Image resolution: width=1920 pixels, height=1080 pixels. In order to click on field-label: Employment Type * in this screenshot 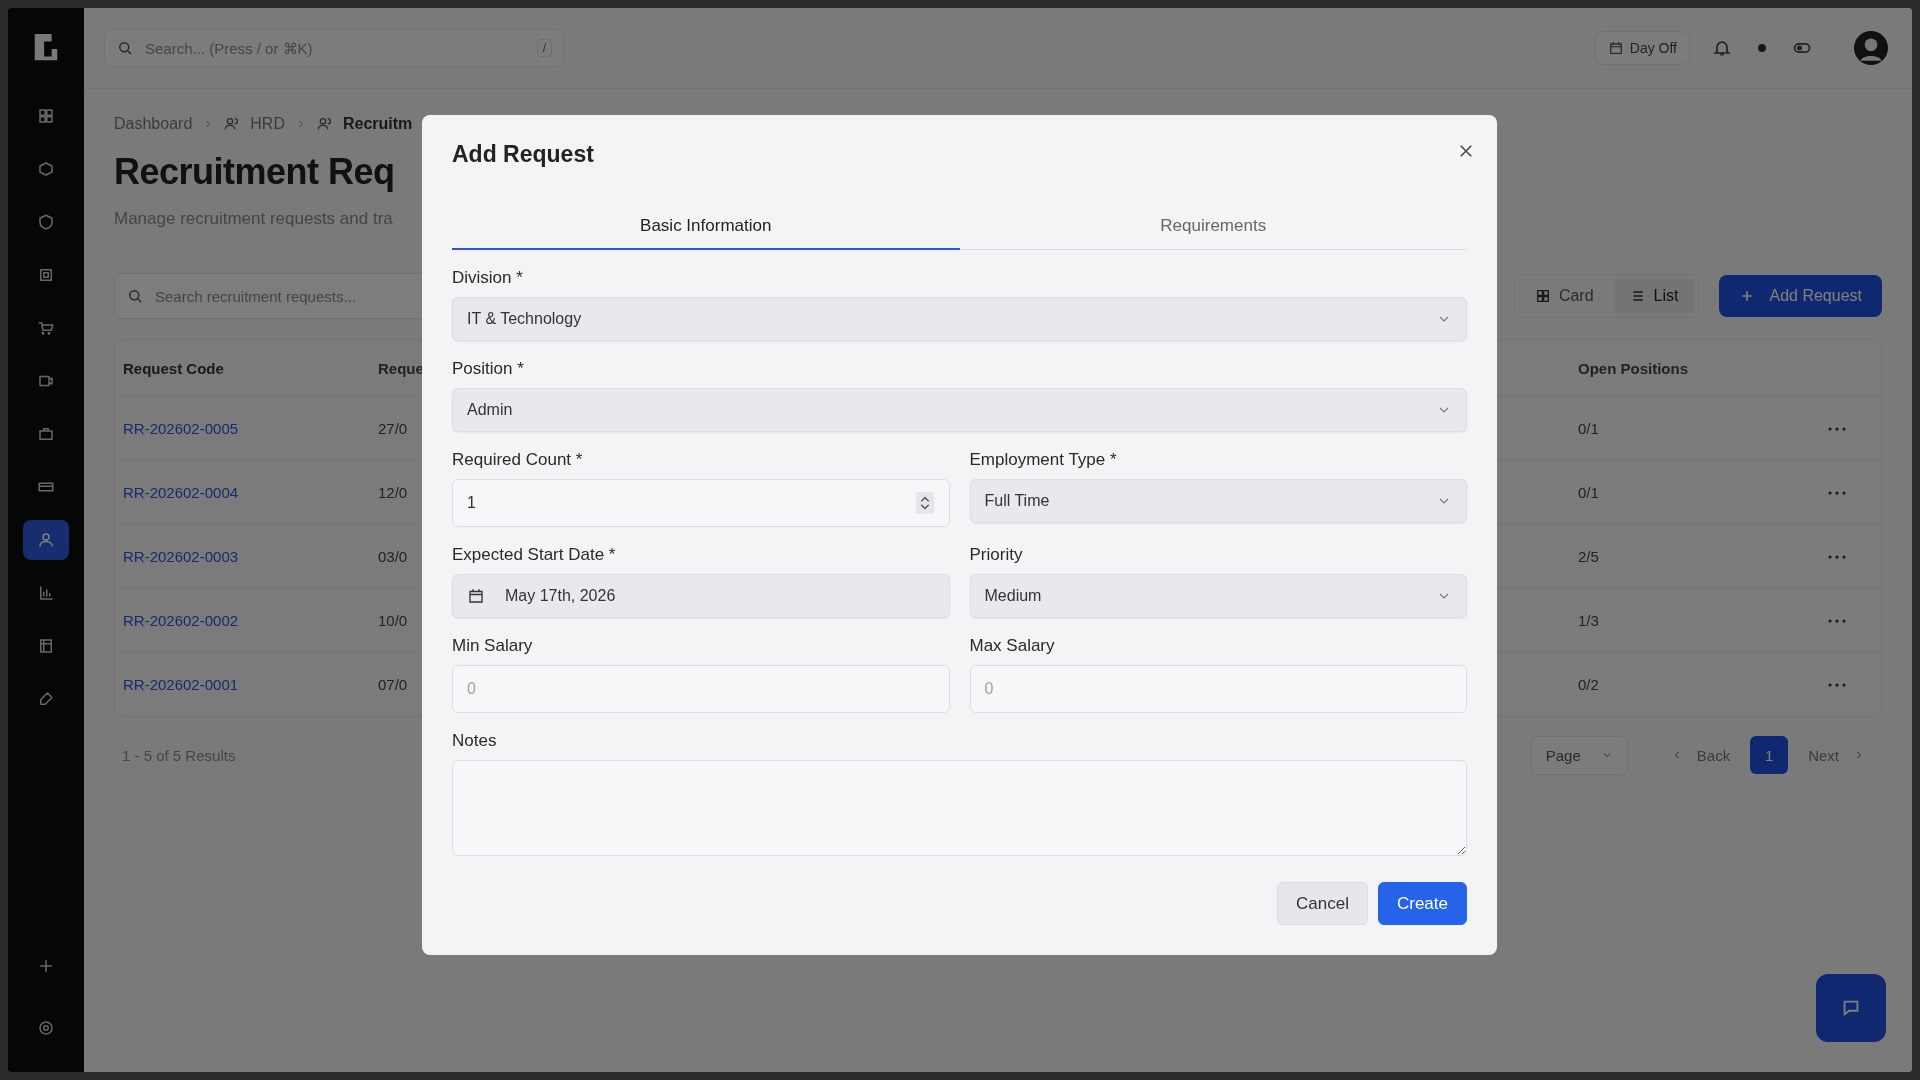, I will do `click(1043, 460)`.